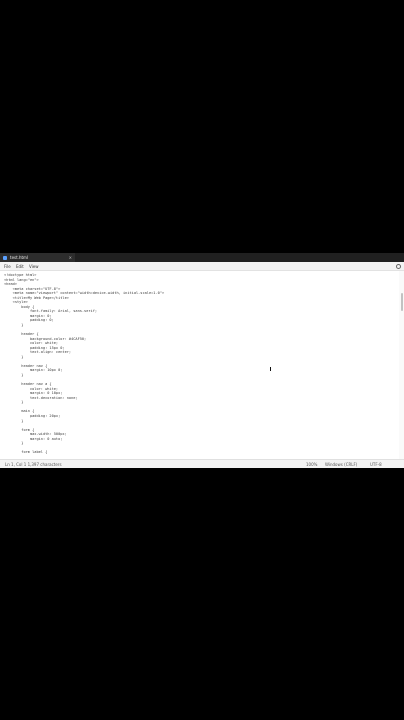 Image resolution: width=404 pixels, height=720 pixels. I want to click on tab-title: test.html, so click(19, 257).